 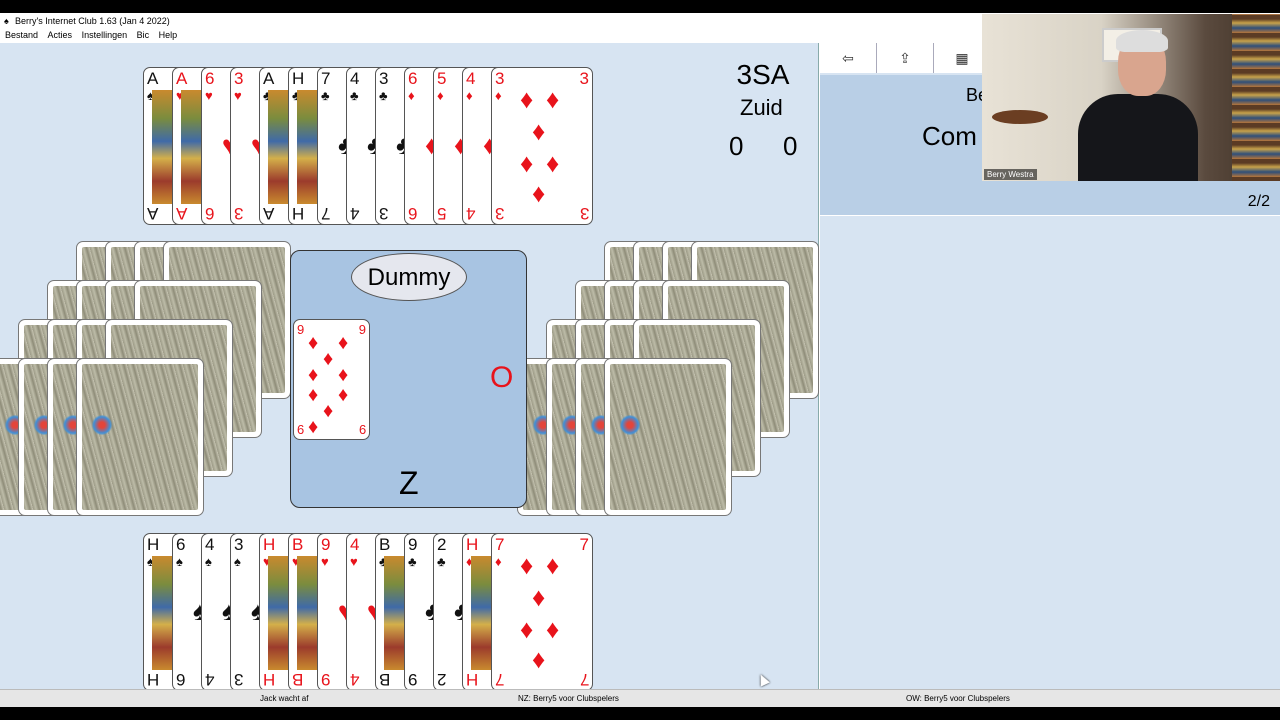 I want to click on mouse-cursor, so click(x=763, y=679).